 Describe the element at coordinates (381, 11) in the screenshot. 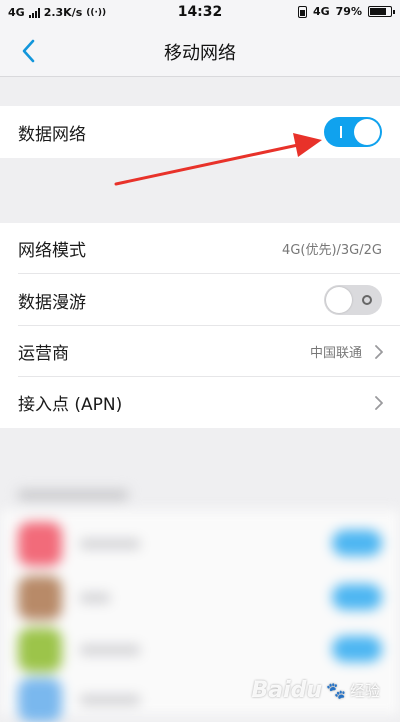

I see `battery-icon` at that location.